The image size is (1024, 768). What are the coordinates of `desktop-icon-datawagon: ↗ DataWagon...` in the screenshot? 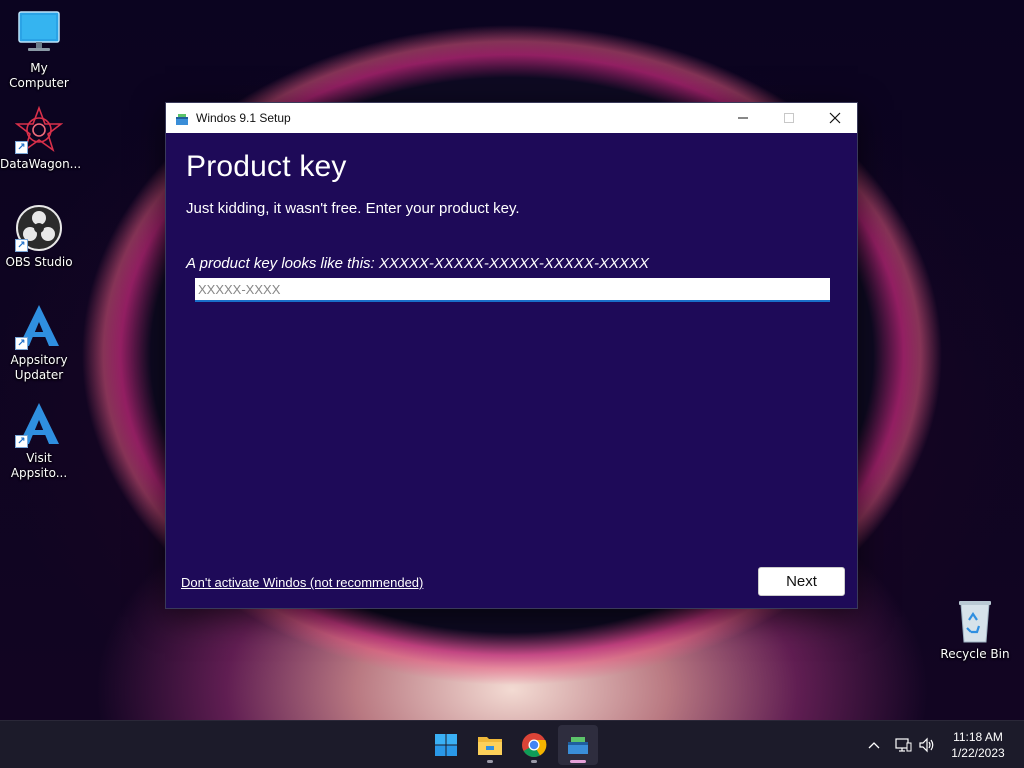 It's located at (41, 138).